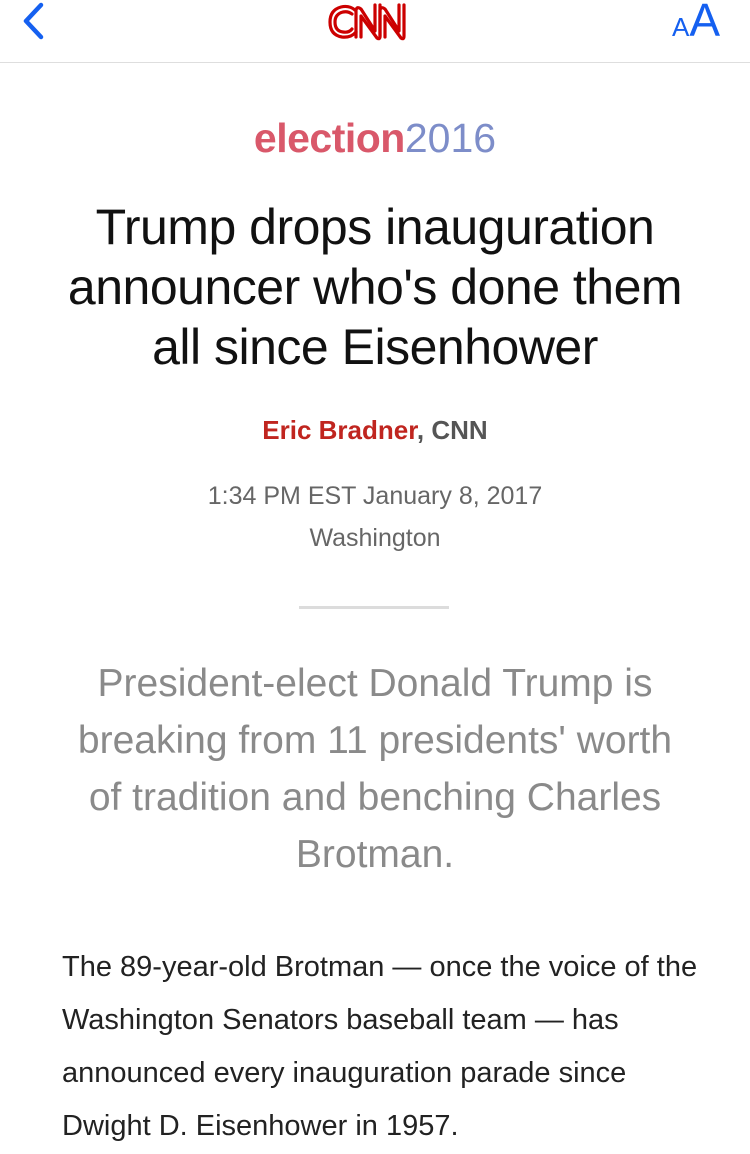  I want to click on dateline-location: Washington, so click(375, 538).